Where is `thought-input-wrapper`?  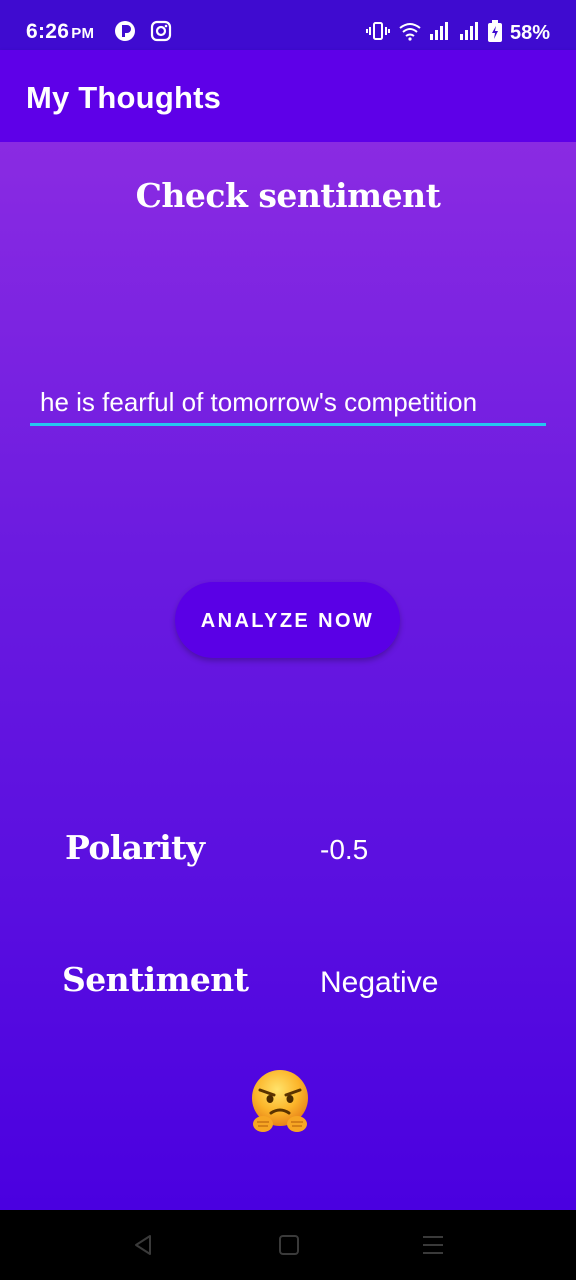 thought-input-wrapper is located at coordinates (288, 405).